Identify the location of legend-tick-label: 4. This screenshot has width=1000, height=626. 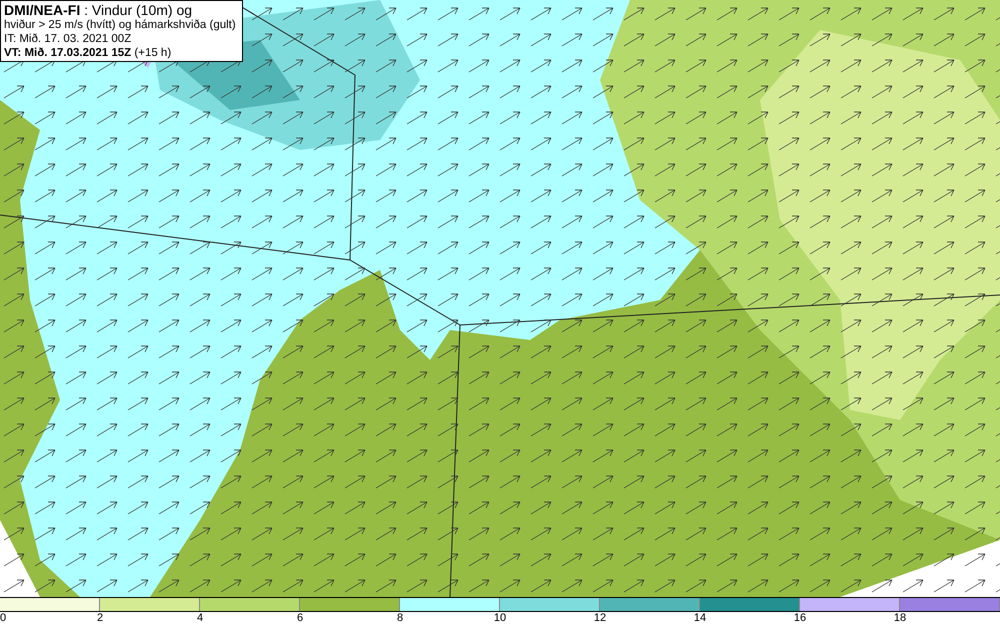
(200, 618).